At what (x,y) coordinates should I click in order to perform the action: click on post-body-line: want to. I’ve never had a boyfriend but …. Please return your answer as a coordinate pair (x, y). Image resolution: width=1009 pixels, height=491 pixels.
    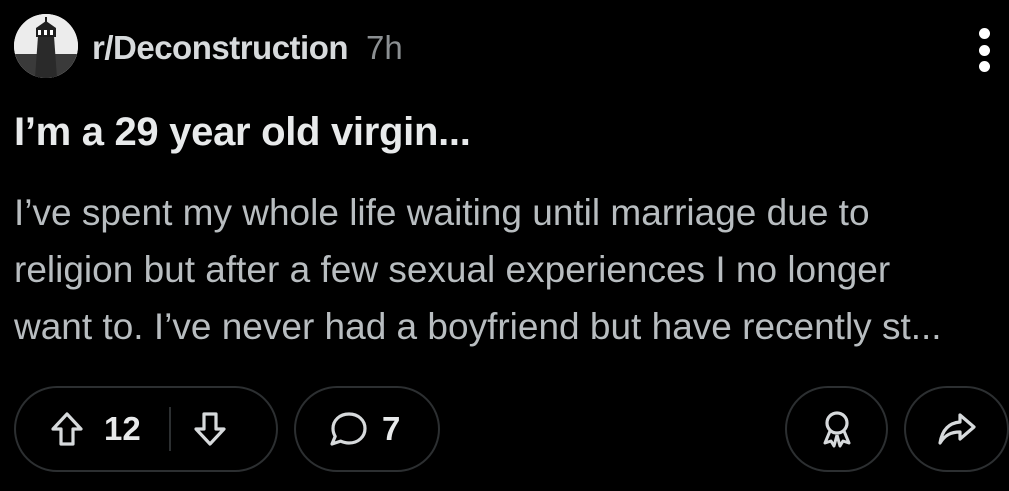
    Looking at the image, I should click on (478, 326).